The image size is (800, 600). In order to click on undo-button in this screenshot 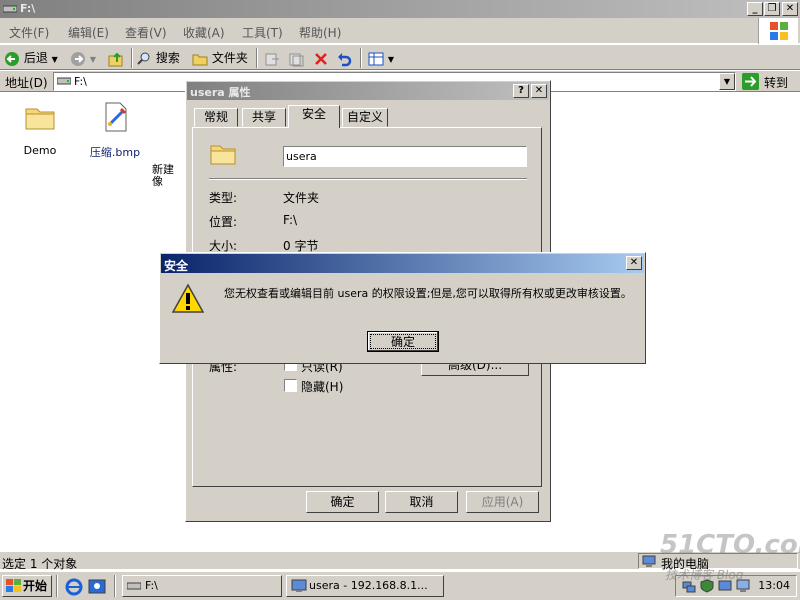, I will do `click(345, 58)`.